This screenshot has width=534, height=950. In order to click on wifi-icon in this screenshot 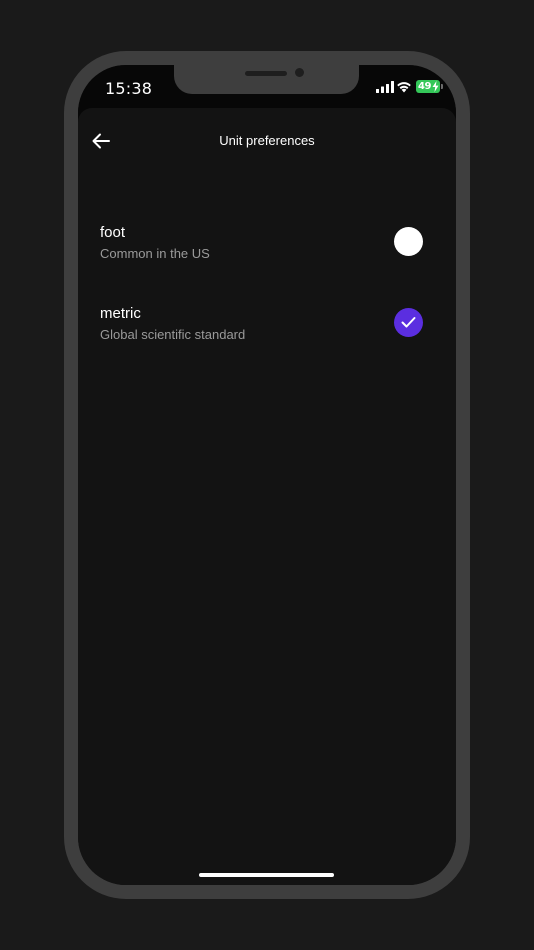, I will do `click(404, 87)`.